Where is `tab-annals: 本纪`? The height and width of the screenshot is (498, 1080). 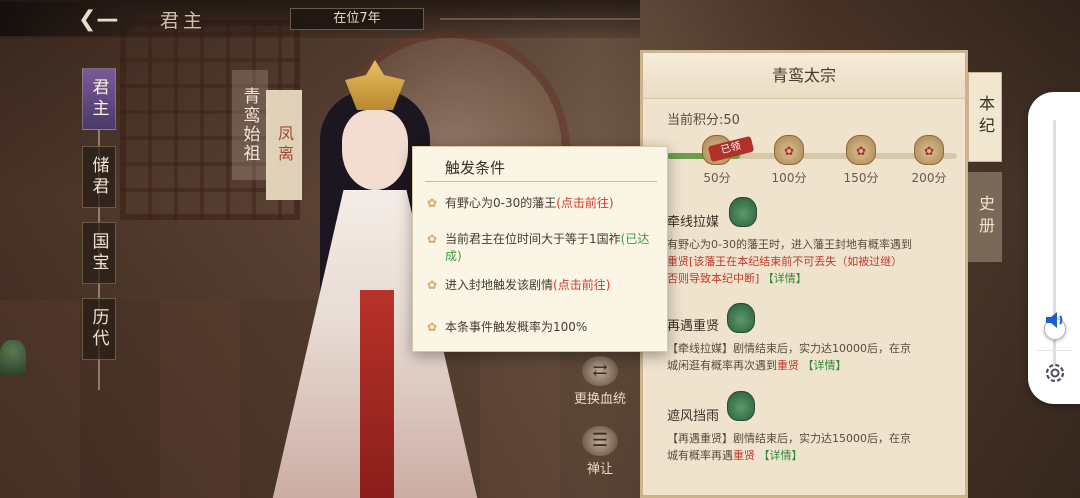 tab-annals: 本纪 is located at coordinates (985, 117).